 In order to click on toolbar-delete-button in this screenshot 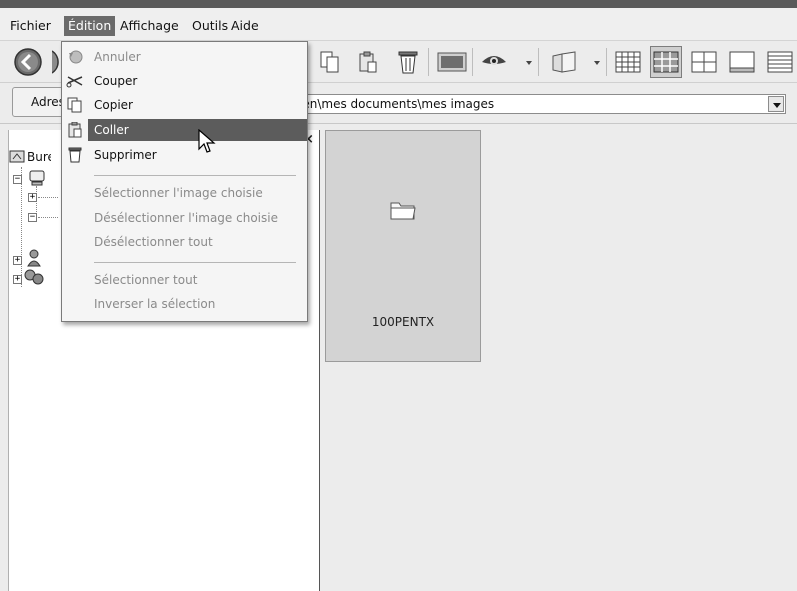, I will do `click(408, 62)`.